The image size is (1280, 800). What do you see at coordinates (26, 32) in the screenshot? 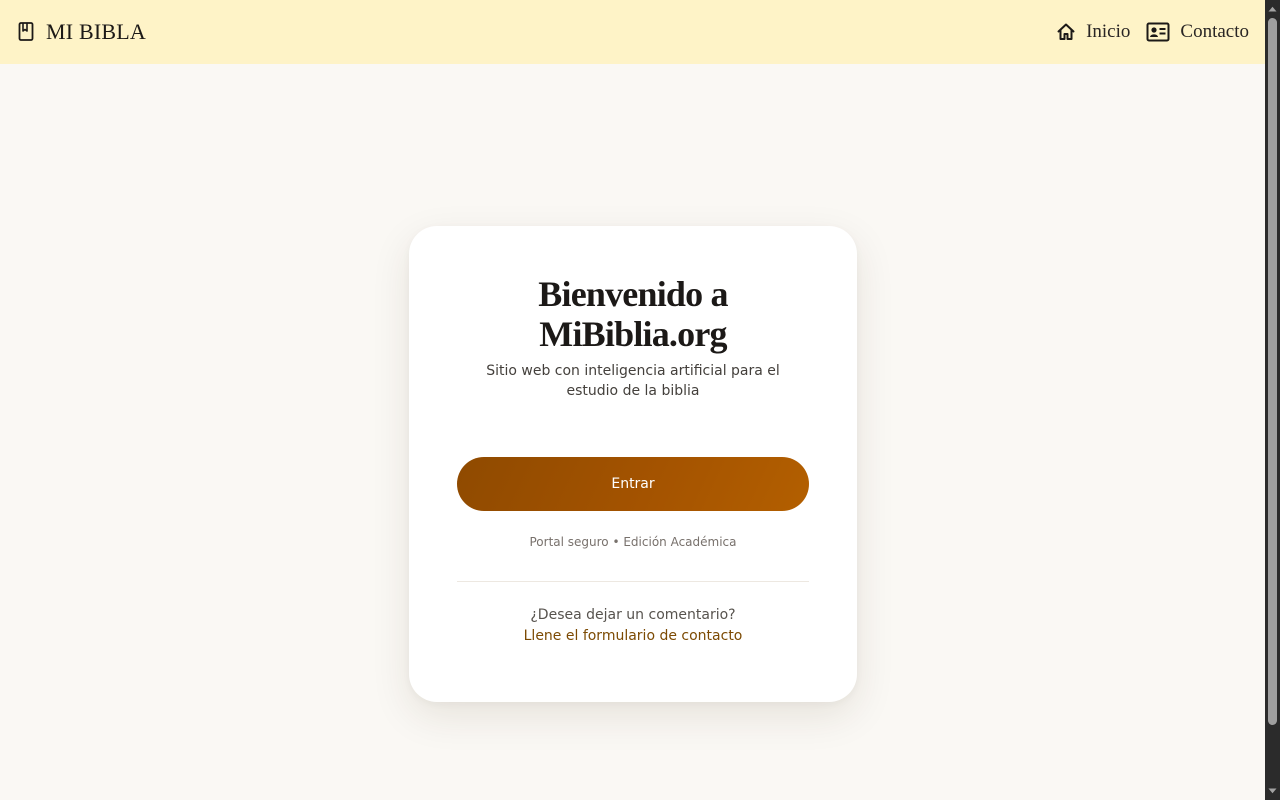
I see `bookmark-book-icon` at bounding box center [26, 32].